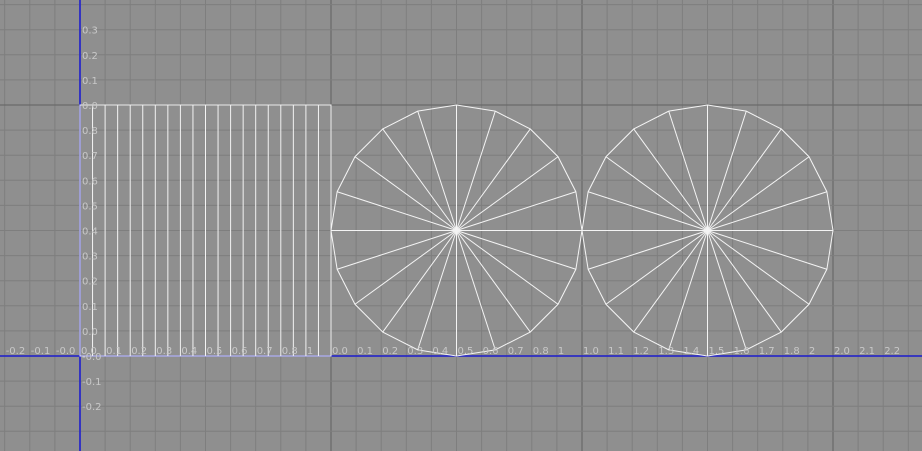 This screenshot has width=922, height=451. What do you see at coordinates (92, 382) in the screenshot?
I see `v-ruler-label: -0.1` at bounding box center [92, 382].